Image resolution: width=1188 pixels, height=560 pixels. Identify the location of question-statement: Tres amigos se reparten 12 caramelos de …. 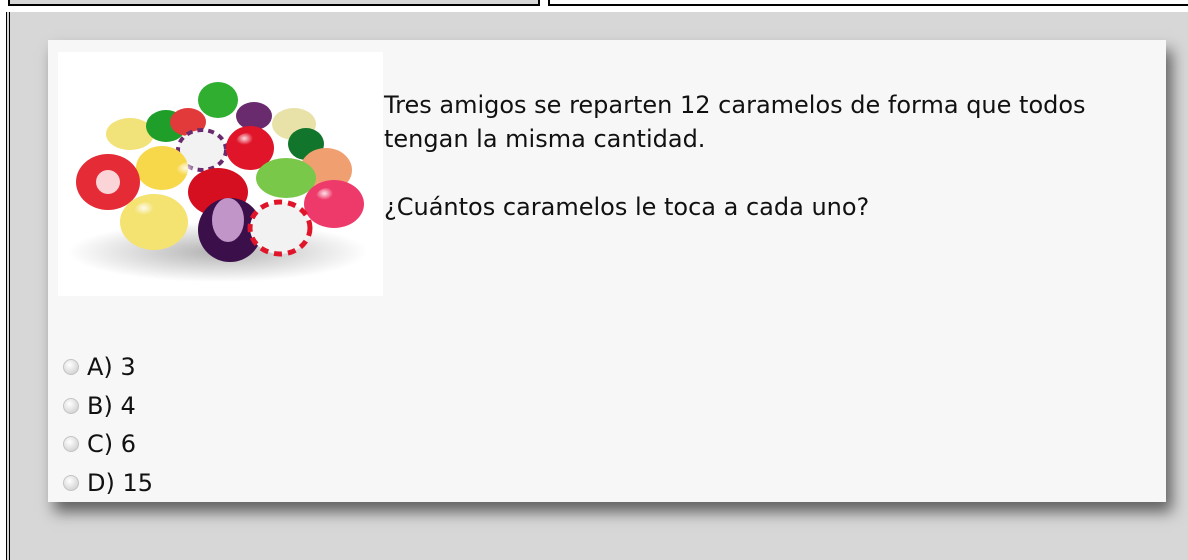
(735, 122).